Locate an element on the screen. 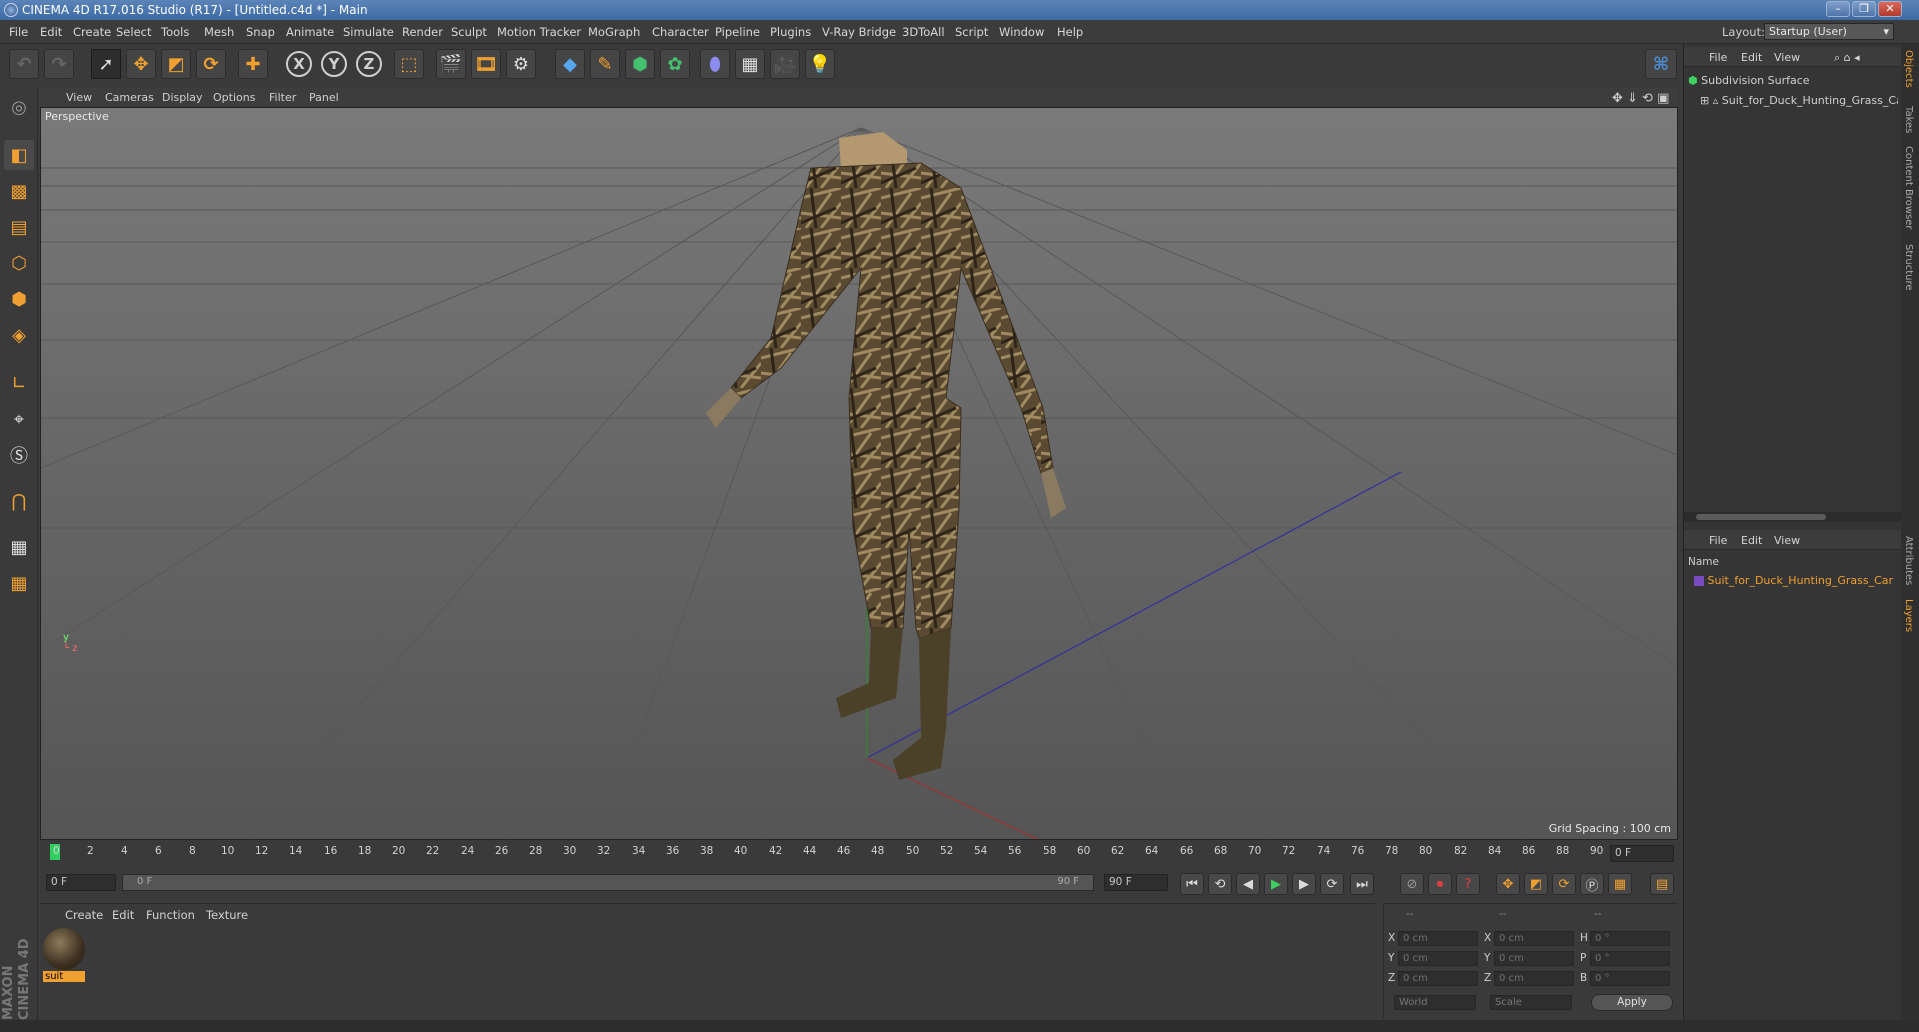 Image resolution: width=1919 pixels, height=1032 pixels. menu-animate: Animate is located at coordinates (310, 32).